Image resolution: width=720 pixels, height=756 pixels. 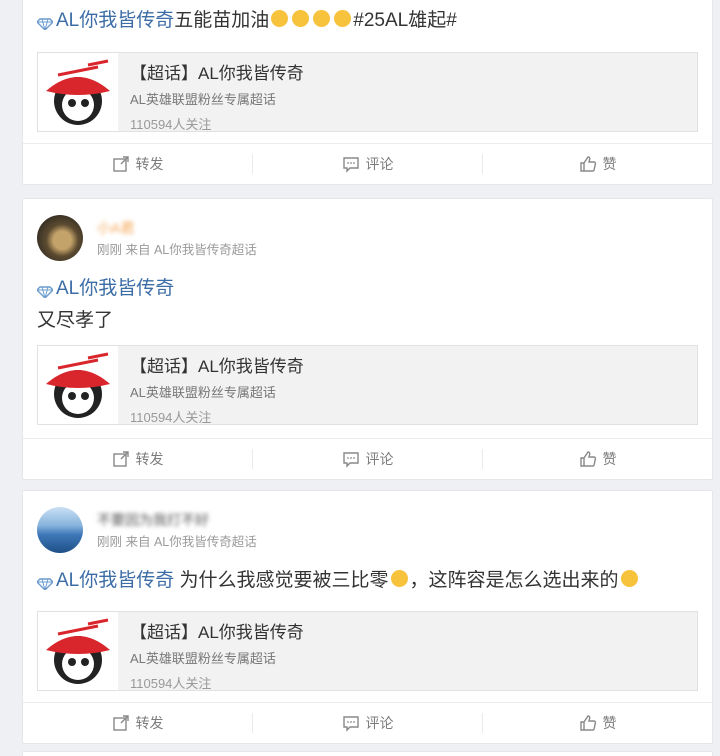 I want to click on post-text: AL你我皆传奇五能苗加油 #25AL雄起#, so click(x=367, y=21).